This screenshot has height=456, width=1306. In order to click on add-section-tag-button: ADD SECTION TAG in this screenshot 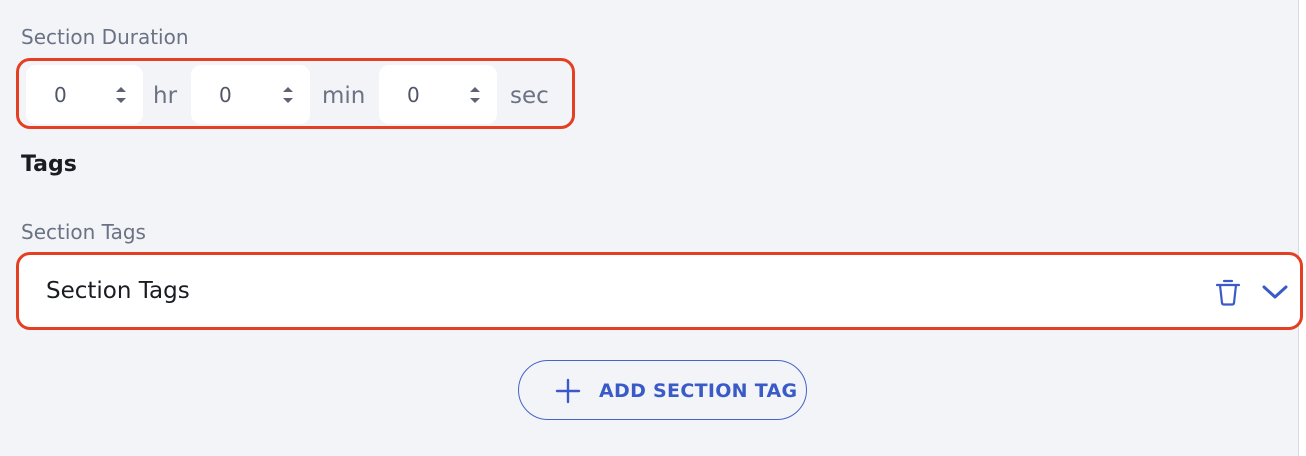, I will do `click(662, 390)`.